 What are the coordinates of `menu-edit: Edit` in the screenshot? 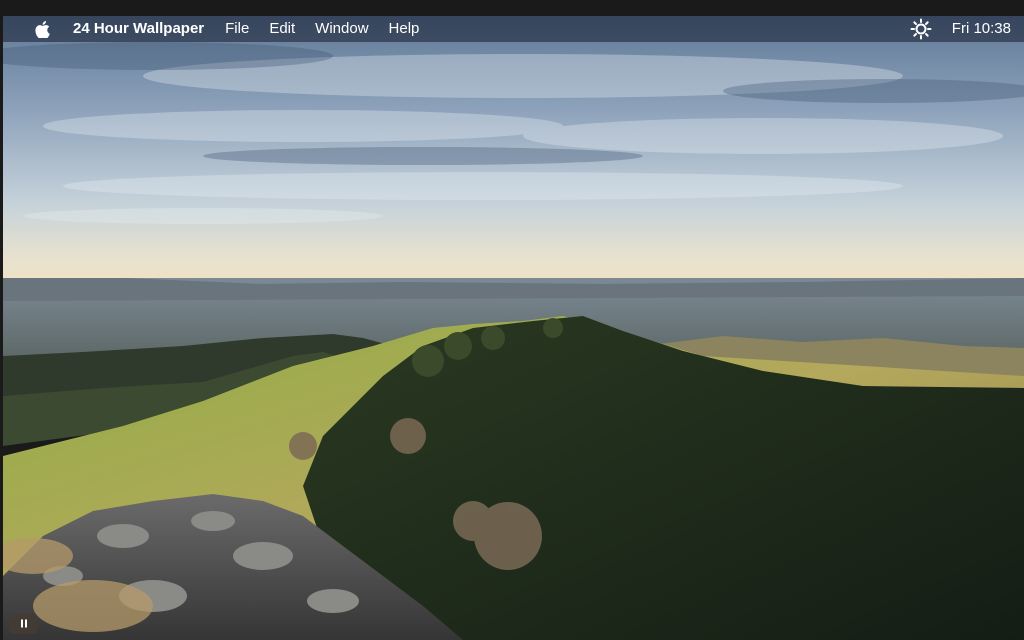 It's located at (282, 29).